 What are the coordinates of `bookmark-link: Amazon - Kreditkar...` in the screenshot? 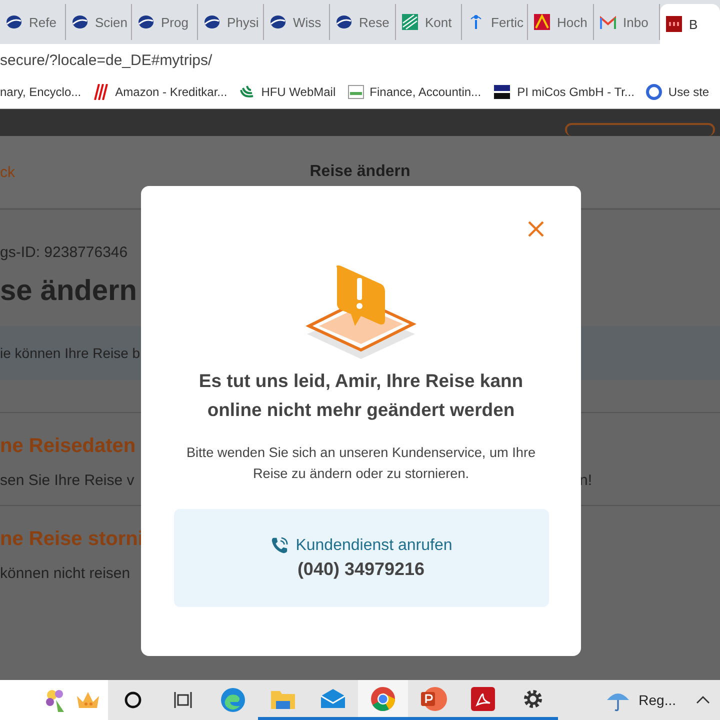 It's located at (171, 92).